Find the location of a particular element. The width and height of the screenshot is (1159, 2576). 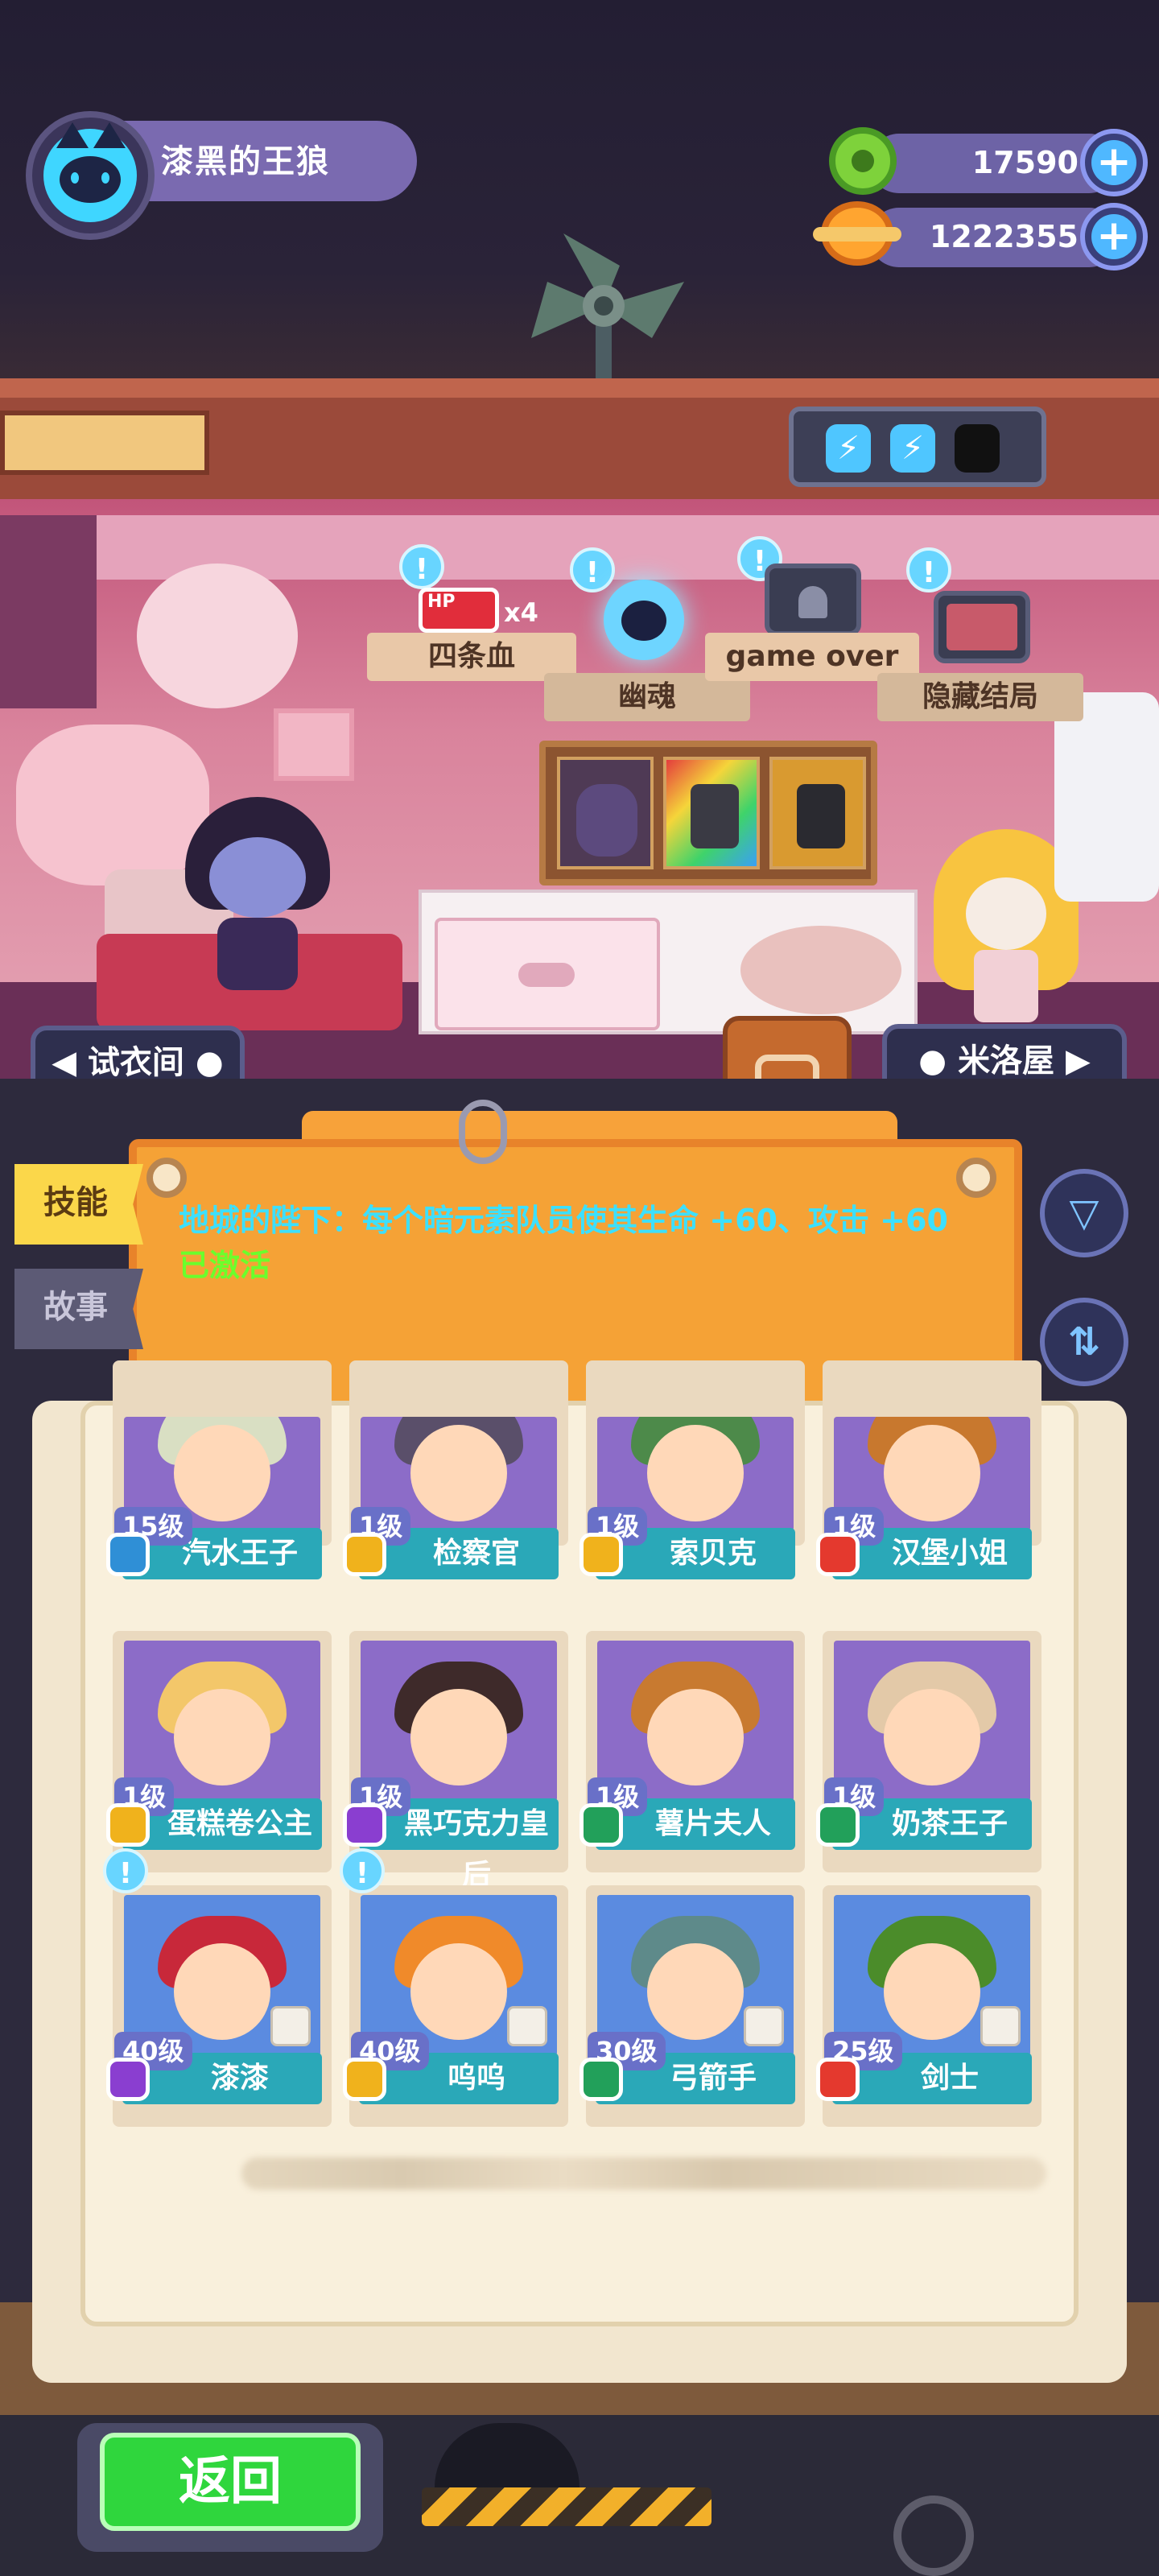

hp-battery-icon: HP is located at coordinates (459, 610).